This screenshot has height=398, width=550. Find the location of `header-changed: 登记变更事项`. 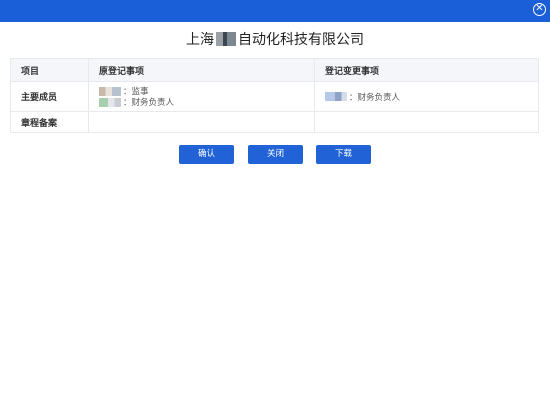

header-changed: 登记变更事项 is located at coordinates (426, 70).